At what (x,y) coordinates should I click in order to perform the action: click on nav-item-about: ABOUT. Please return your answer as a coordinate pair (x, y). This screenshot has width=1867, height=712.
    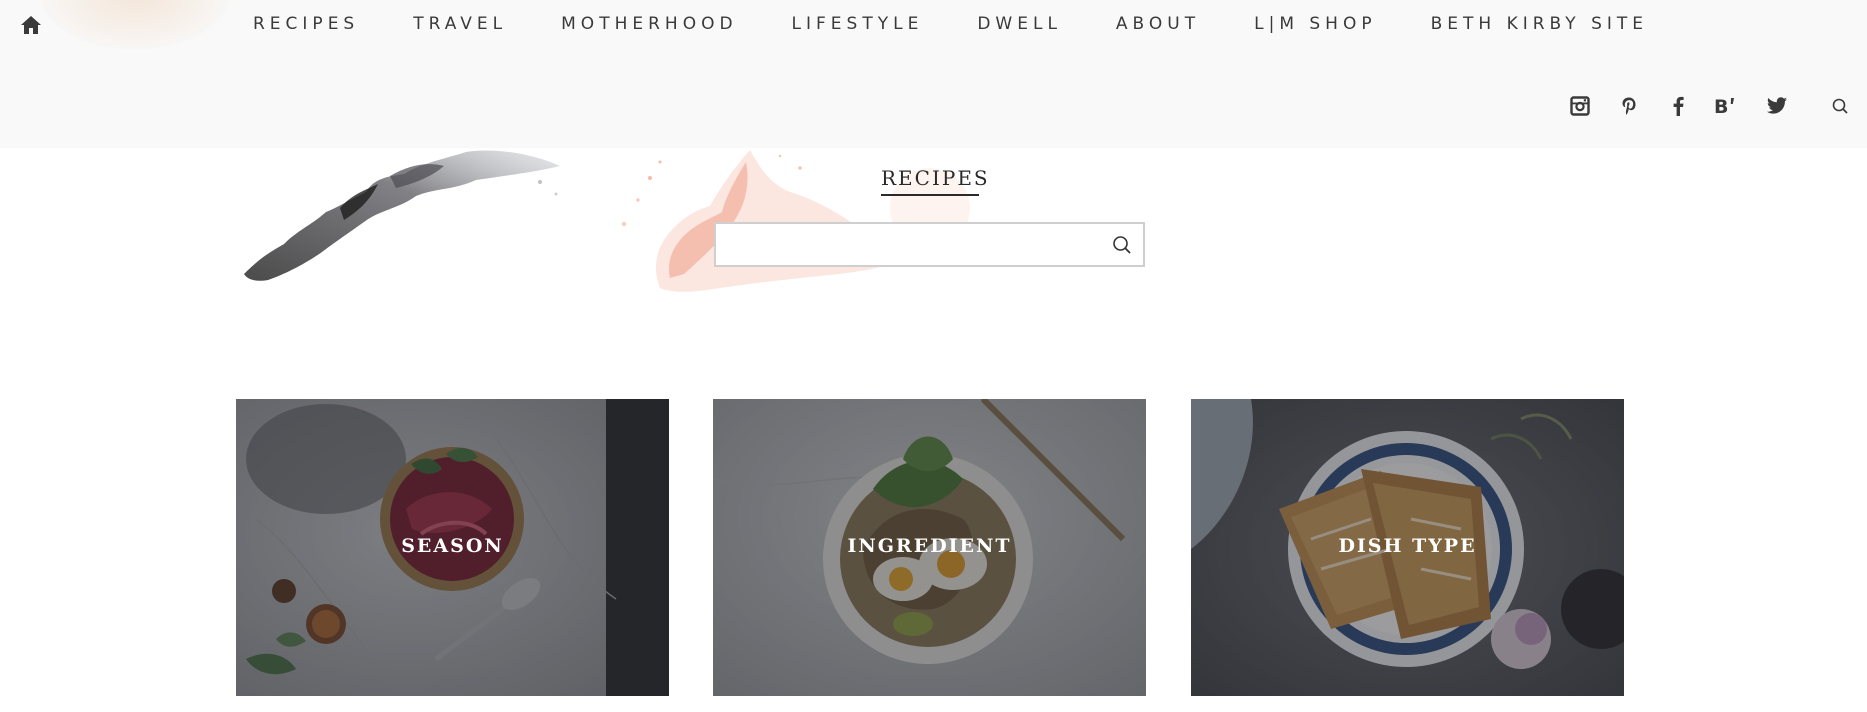
    Looking at the image, I should click on (1158, 24).